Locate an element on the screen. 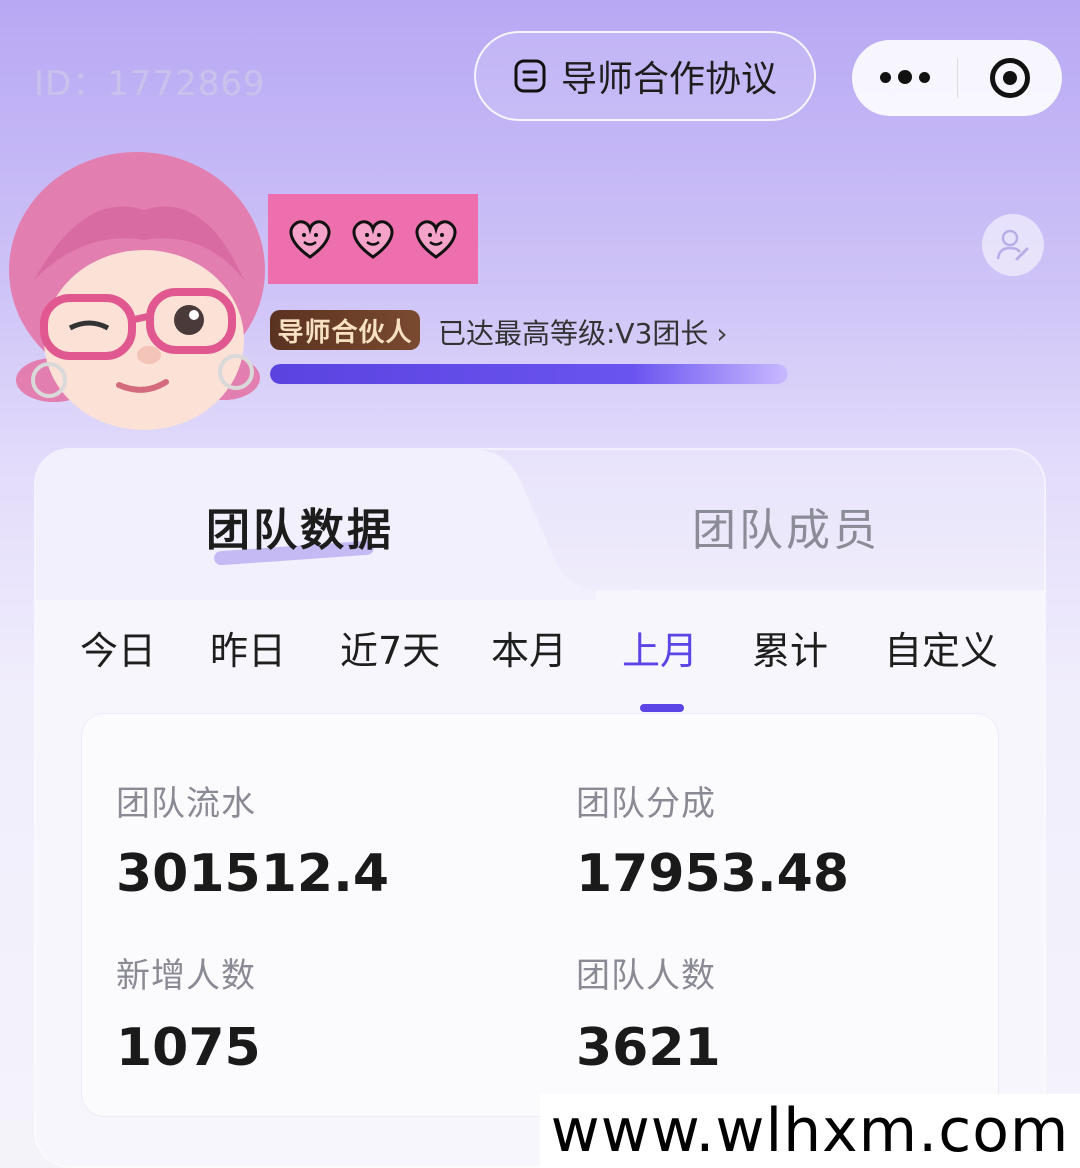  chevron-right-icon: › is located at coordinates (722, 333).